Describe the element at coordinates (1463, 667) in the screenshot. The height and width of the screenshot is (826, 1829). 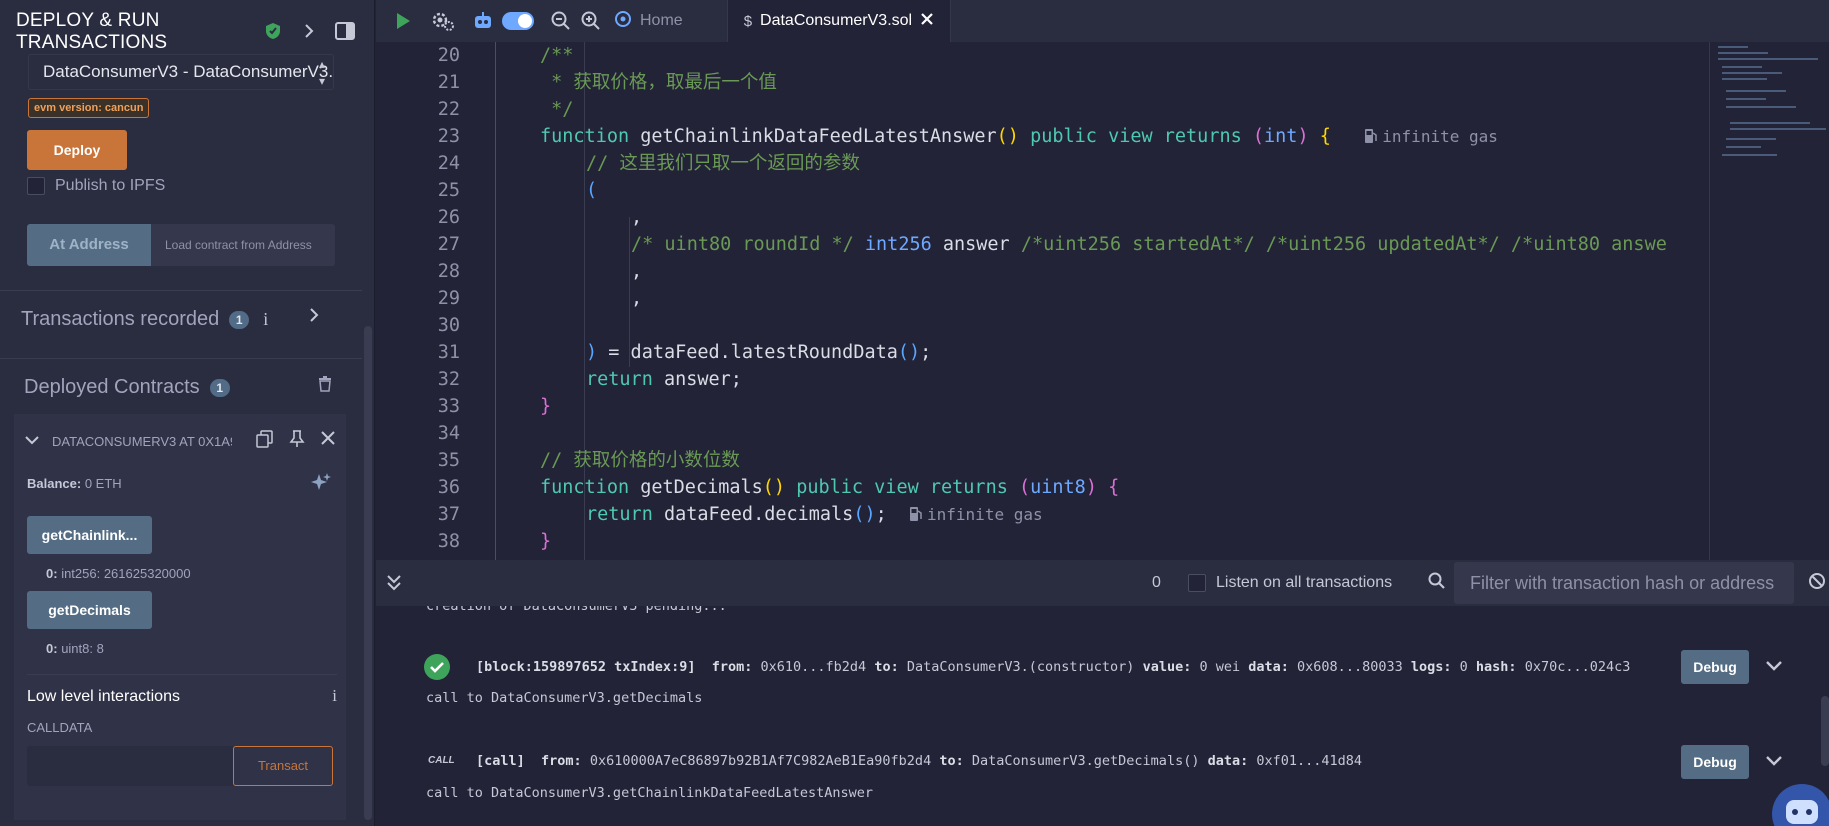
I see `tx-logs: 0` at that location.